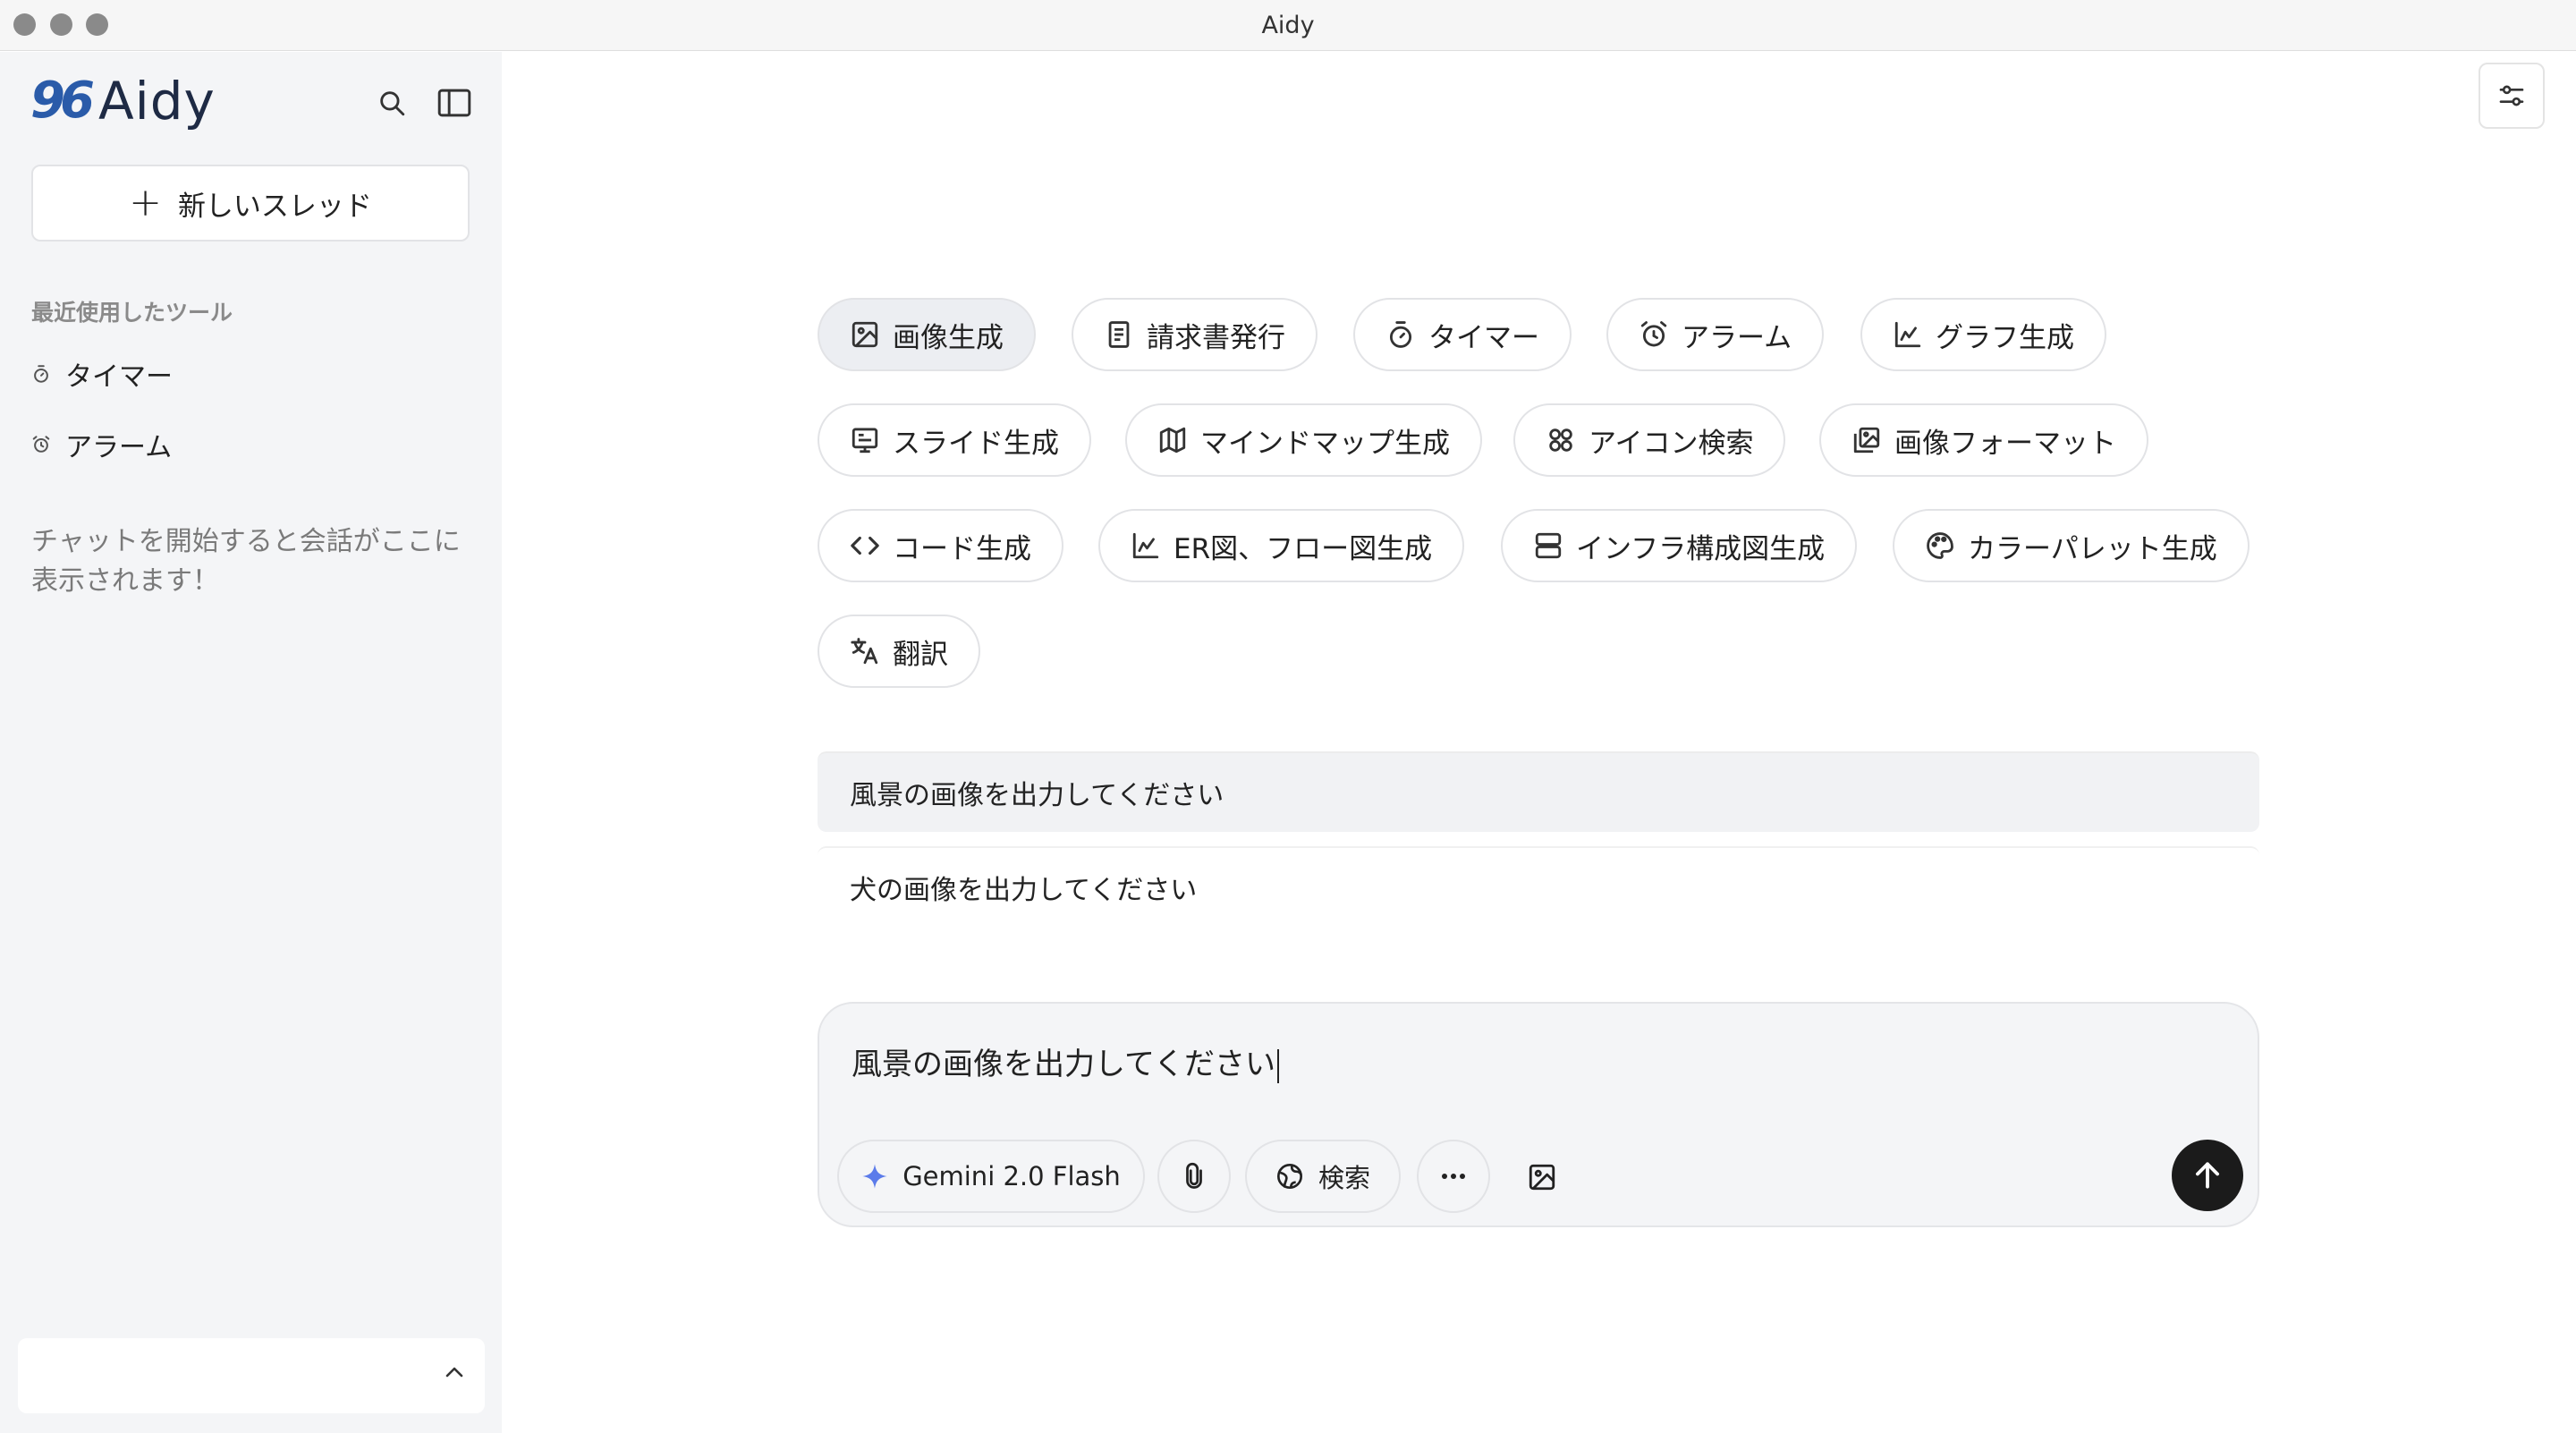 The height and width of the screenshot is (1433, 2576). I want to click on search-label: 検索, so click(1344, 1178).